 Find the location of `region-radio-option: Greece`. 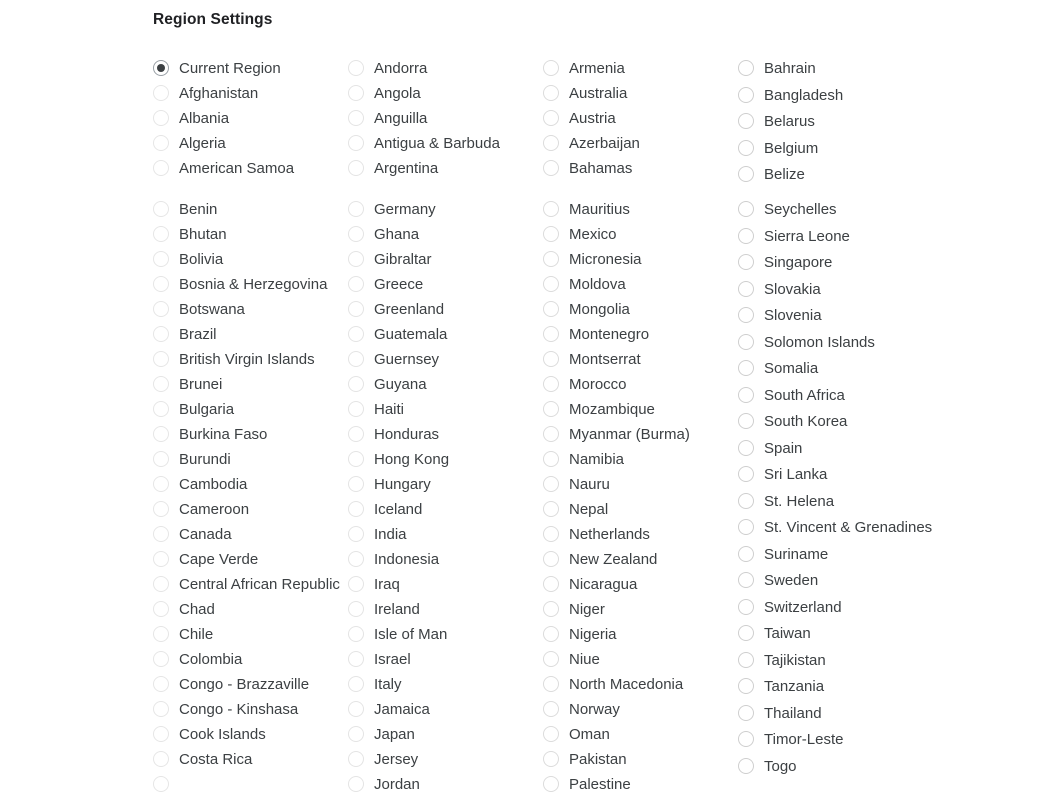

region-radio-option: Greece is located at coordinates (445, 284).